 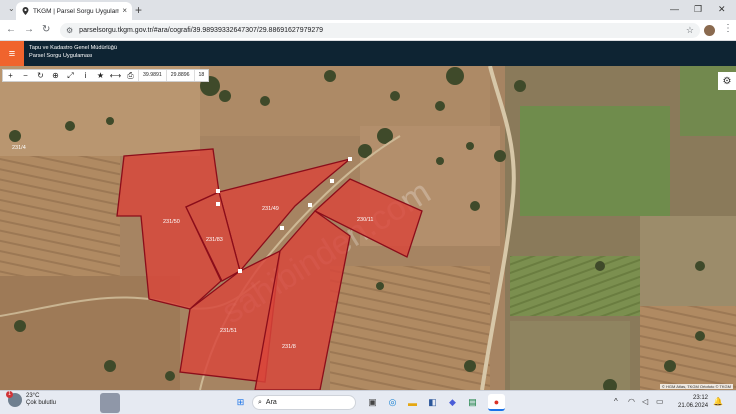 What do you see at coordinates (25, 75) in the screenshot?
I see `zoom-out-icon: −` at bounding box center [25, 75].